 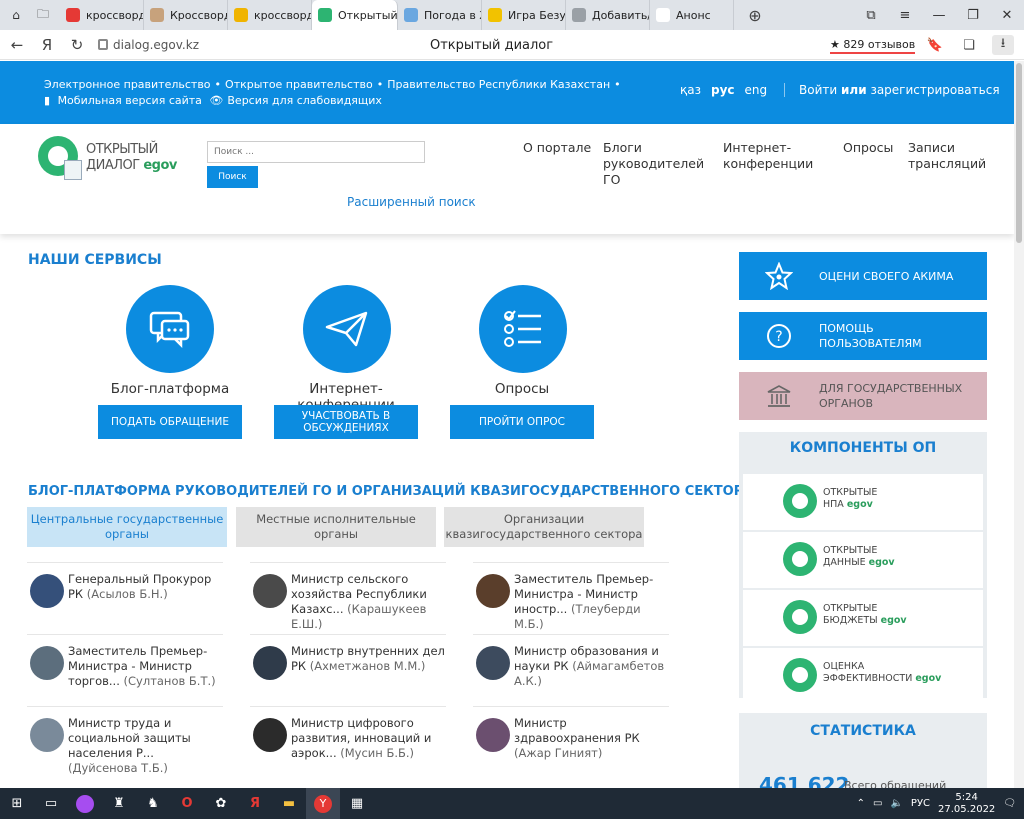 What do you see at coordinates (920, 803) in the screenshot?
I see `input-language: РУС` at bounding box center [920, 803].